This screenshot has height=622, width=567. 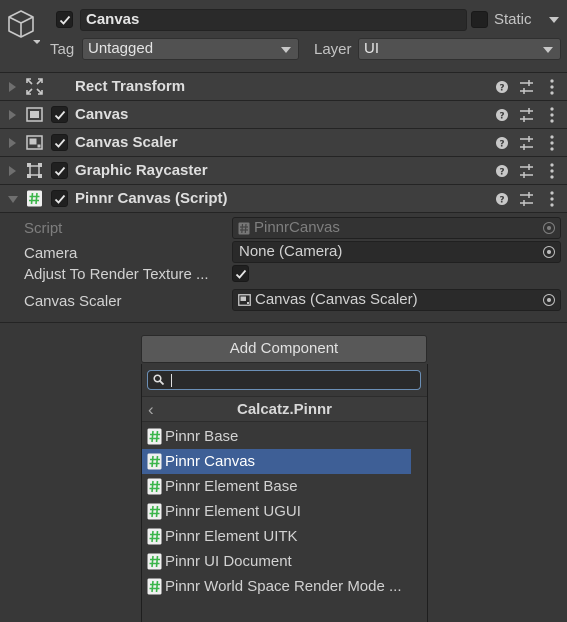 What do you see at coordinates (283, 86) in the screenshot?
I see `component-rect-transform: Rect Transform ?` at bounding box center [283, 86].